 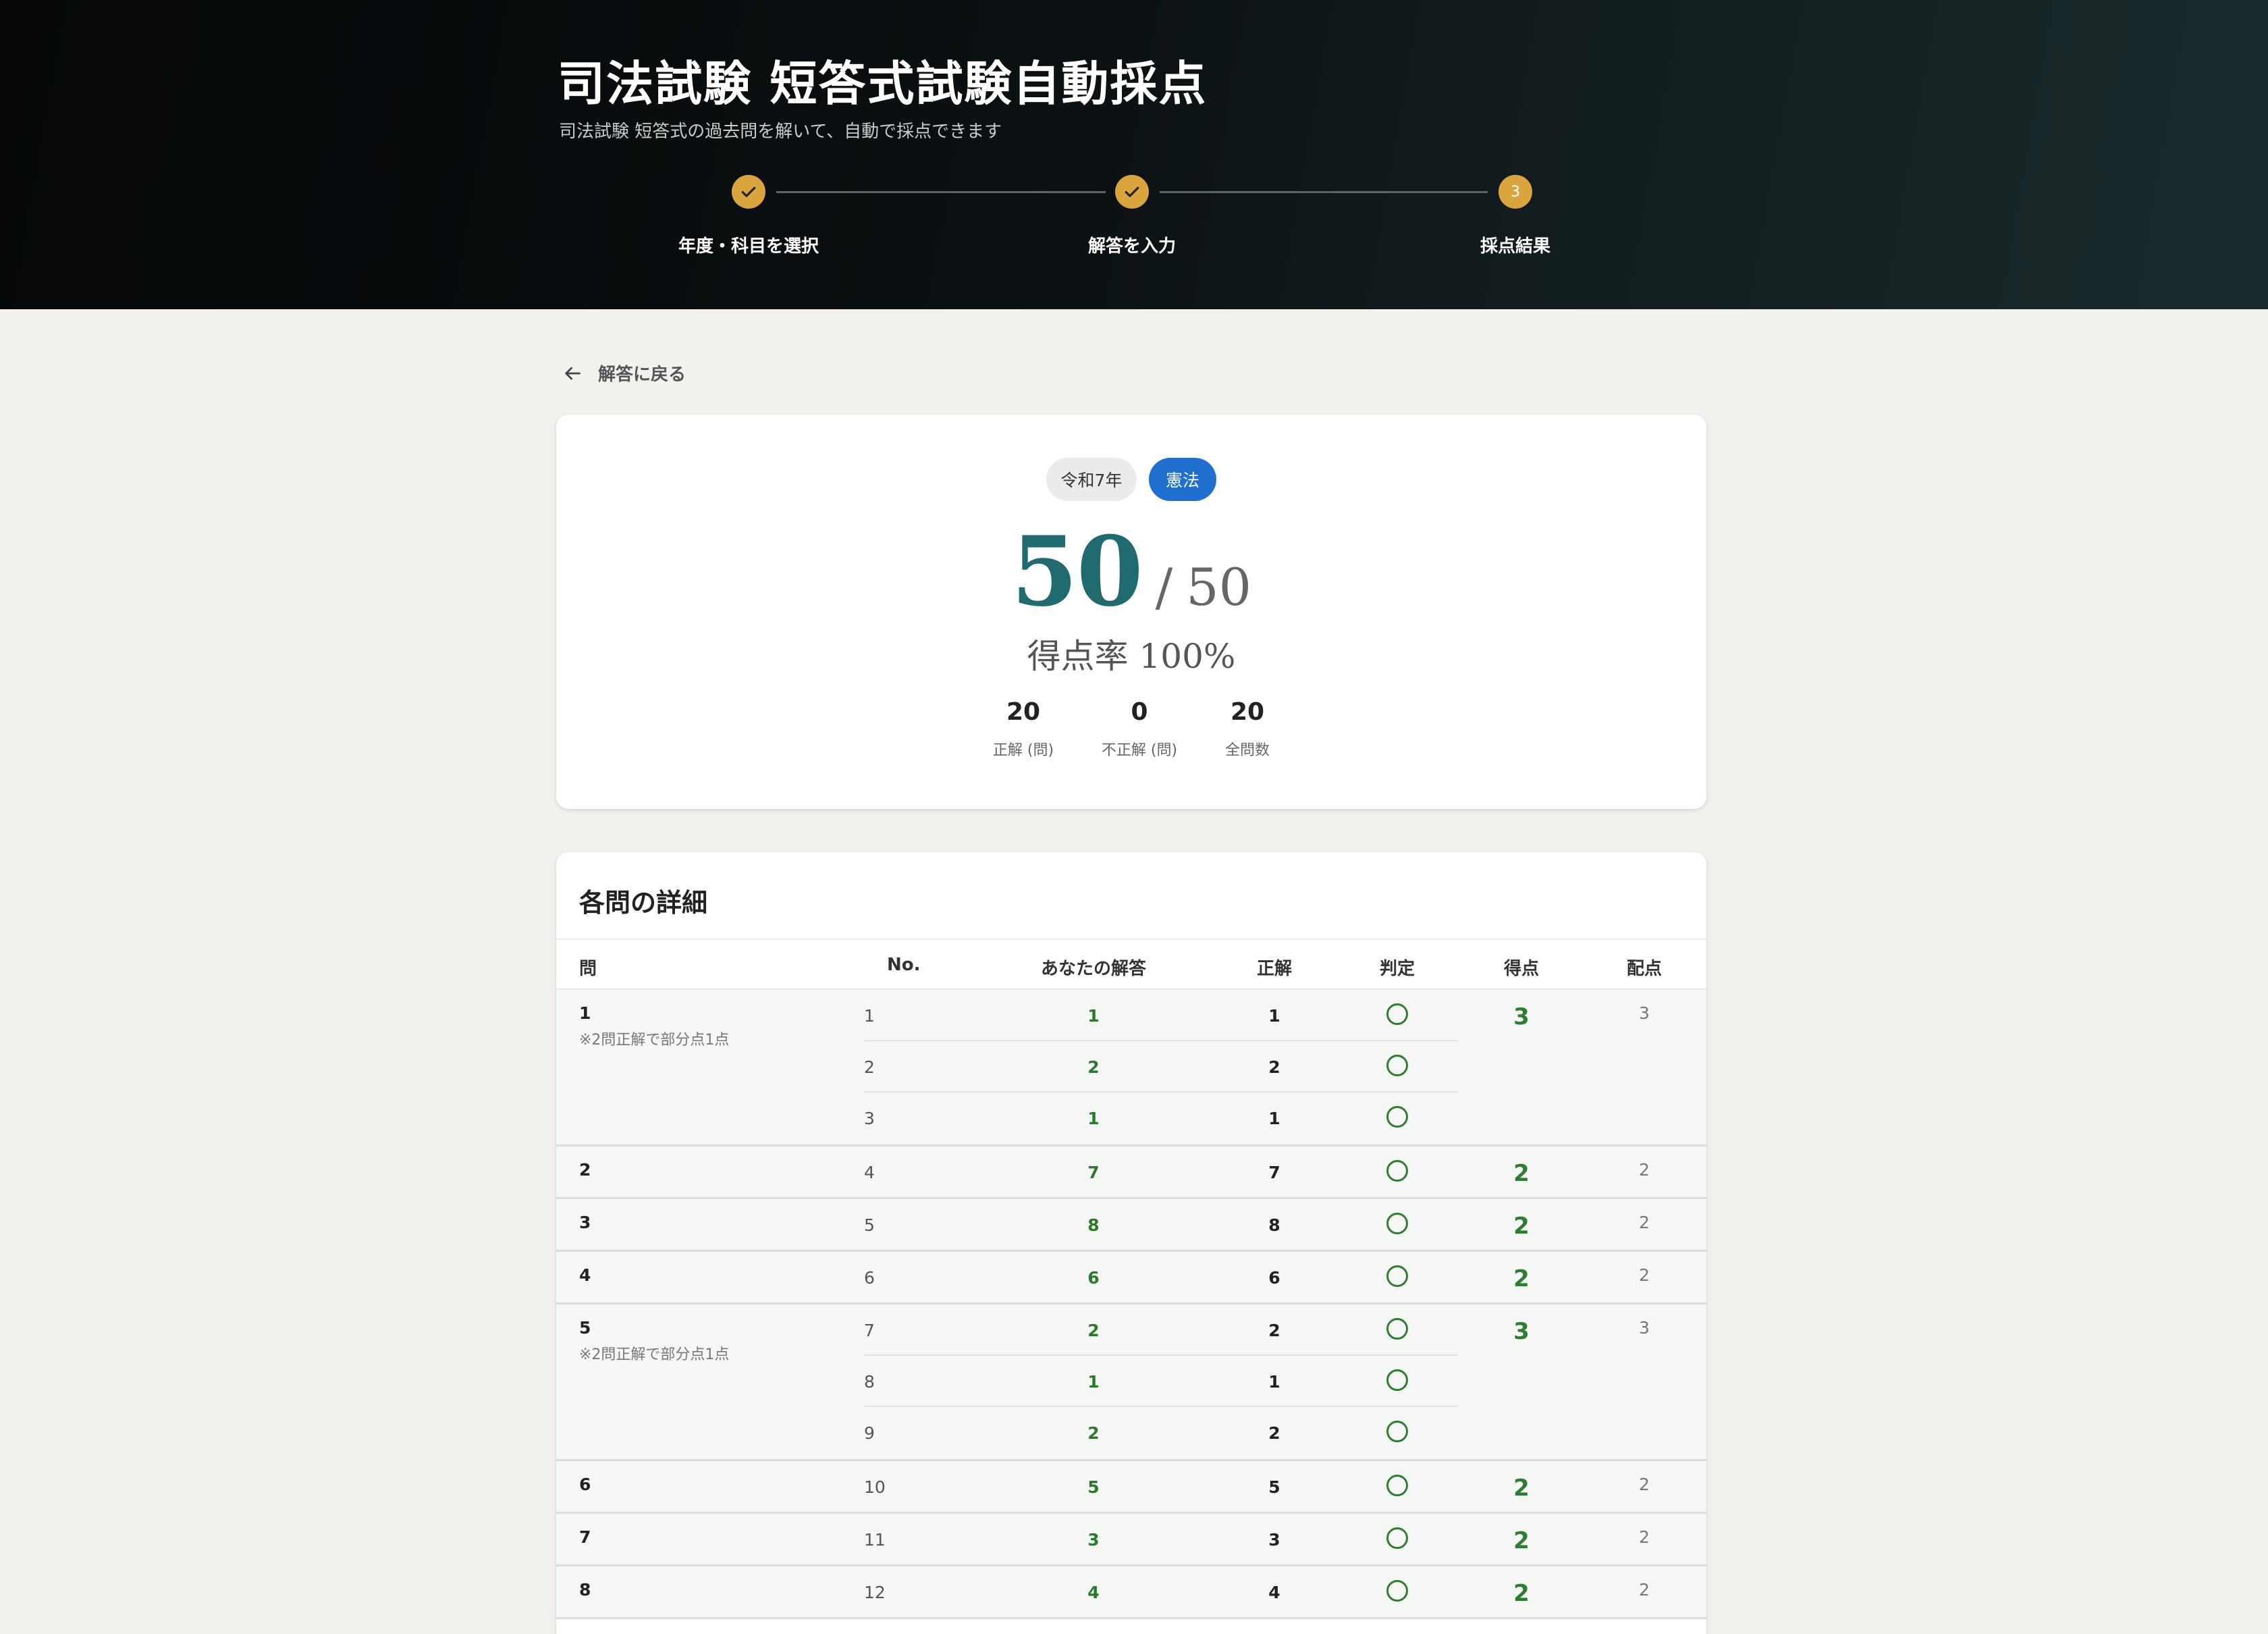 I want to click on table-header: 問 No. あなたの解答 正解 判定 得点 配点, so click(x=1131, y=965).